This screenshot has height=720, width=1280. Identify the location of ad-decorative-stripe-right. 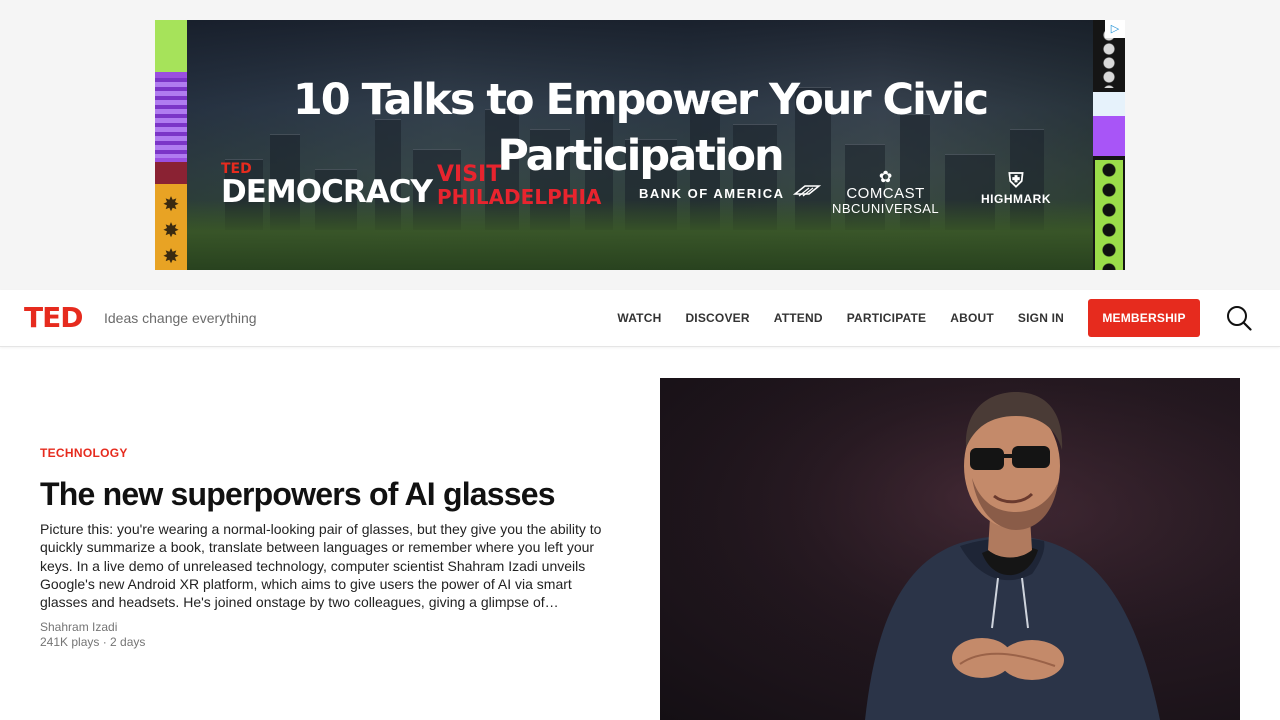
(1109, 145).